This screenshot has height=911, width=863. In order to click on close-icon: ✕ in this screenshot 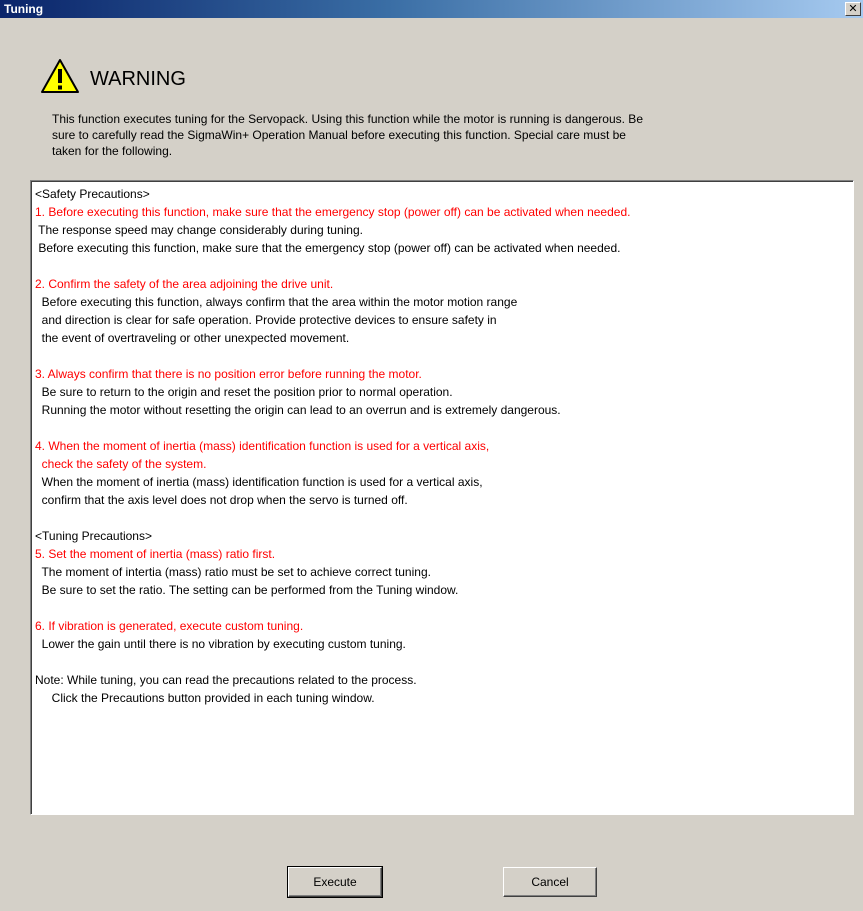, I will do `click(853, 8)`.